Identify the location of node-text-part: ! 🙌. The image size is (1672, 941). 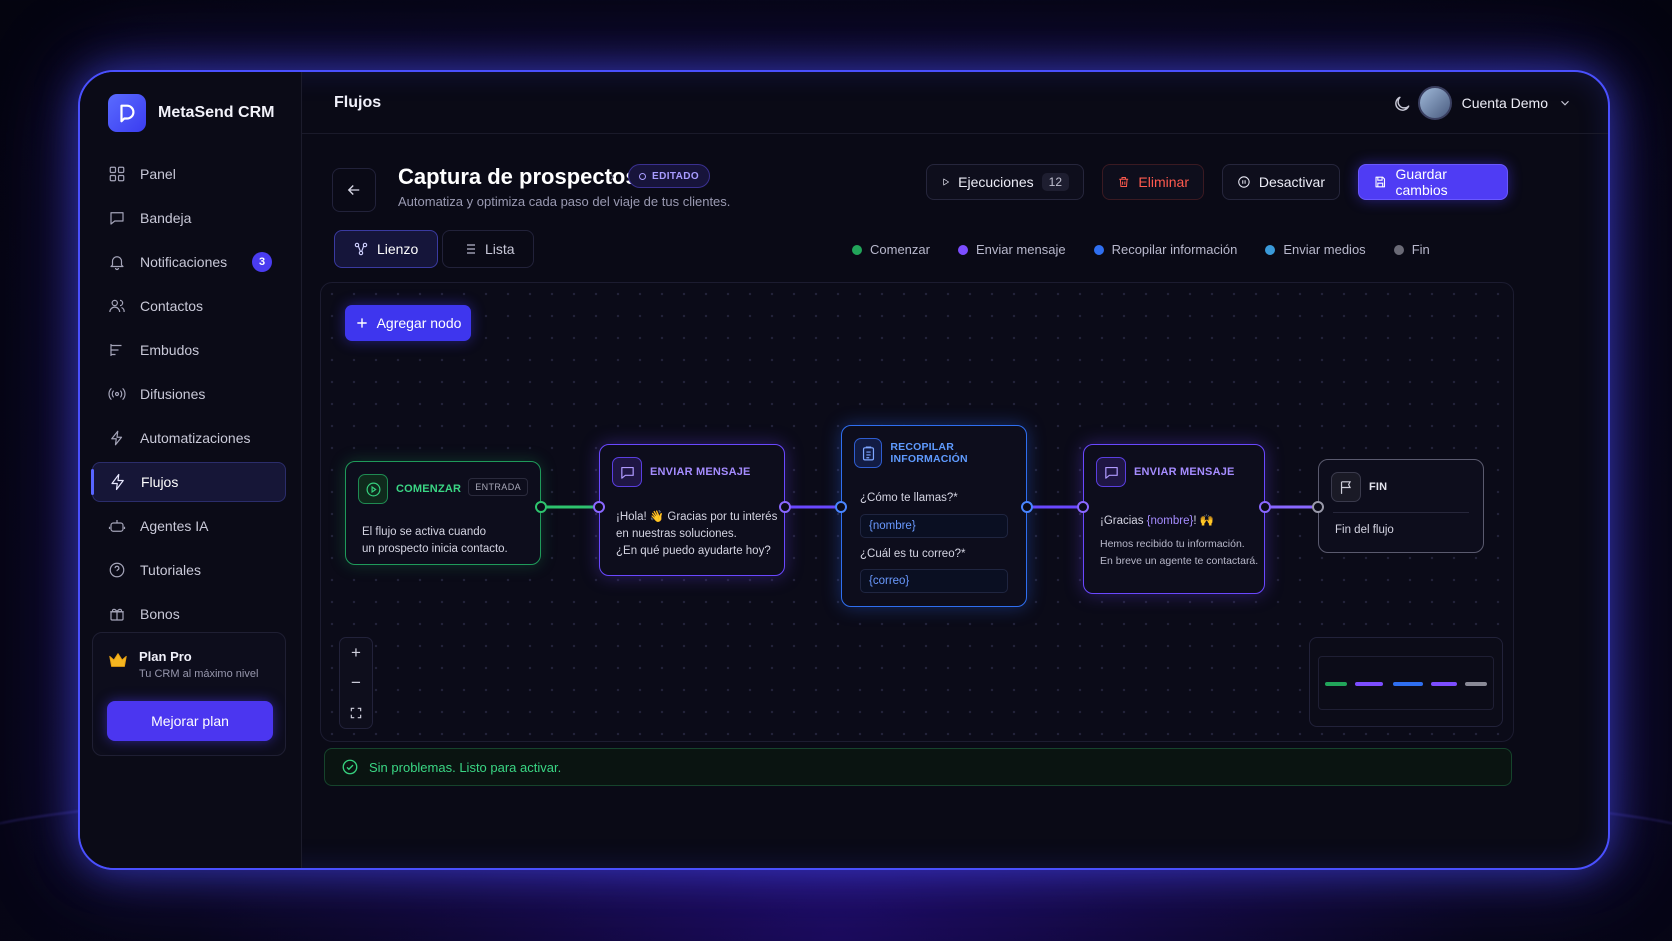
(1204, 521).